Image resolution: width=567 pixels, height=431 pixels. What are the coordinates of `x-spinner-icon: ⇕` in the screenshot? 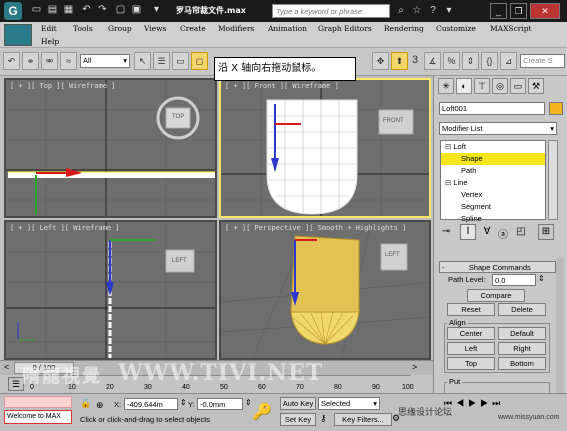 It's located at (183, 402).